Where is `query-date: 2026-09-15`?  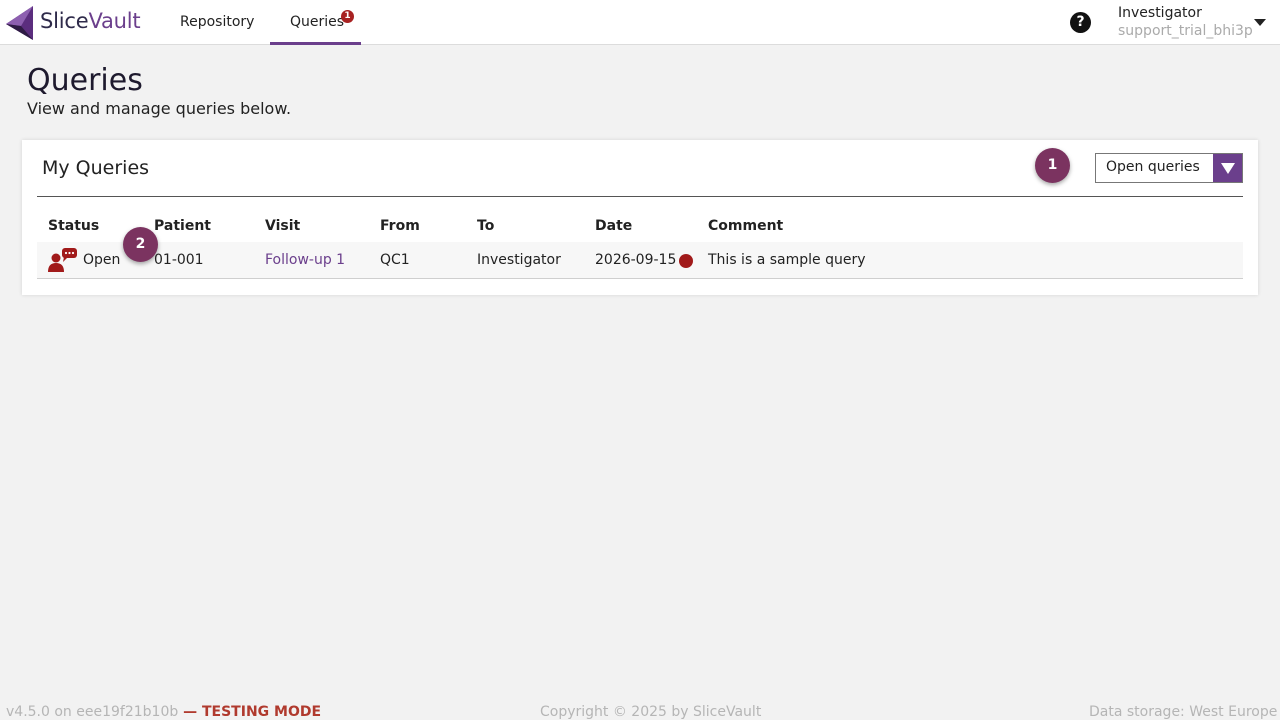 query-date: 2026-09-15 is located at coordinates (636, 260).